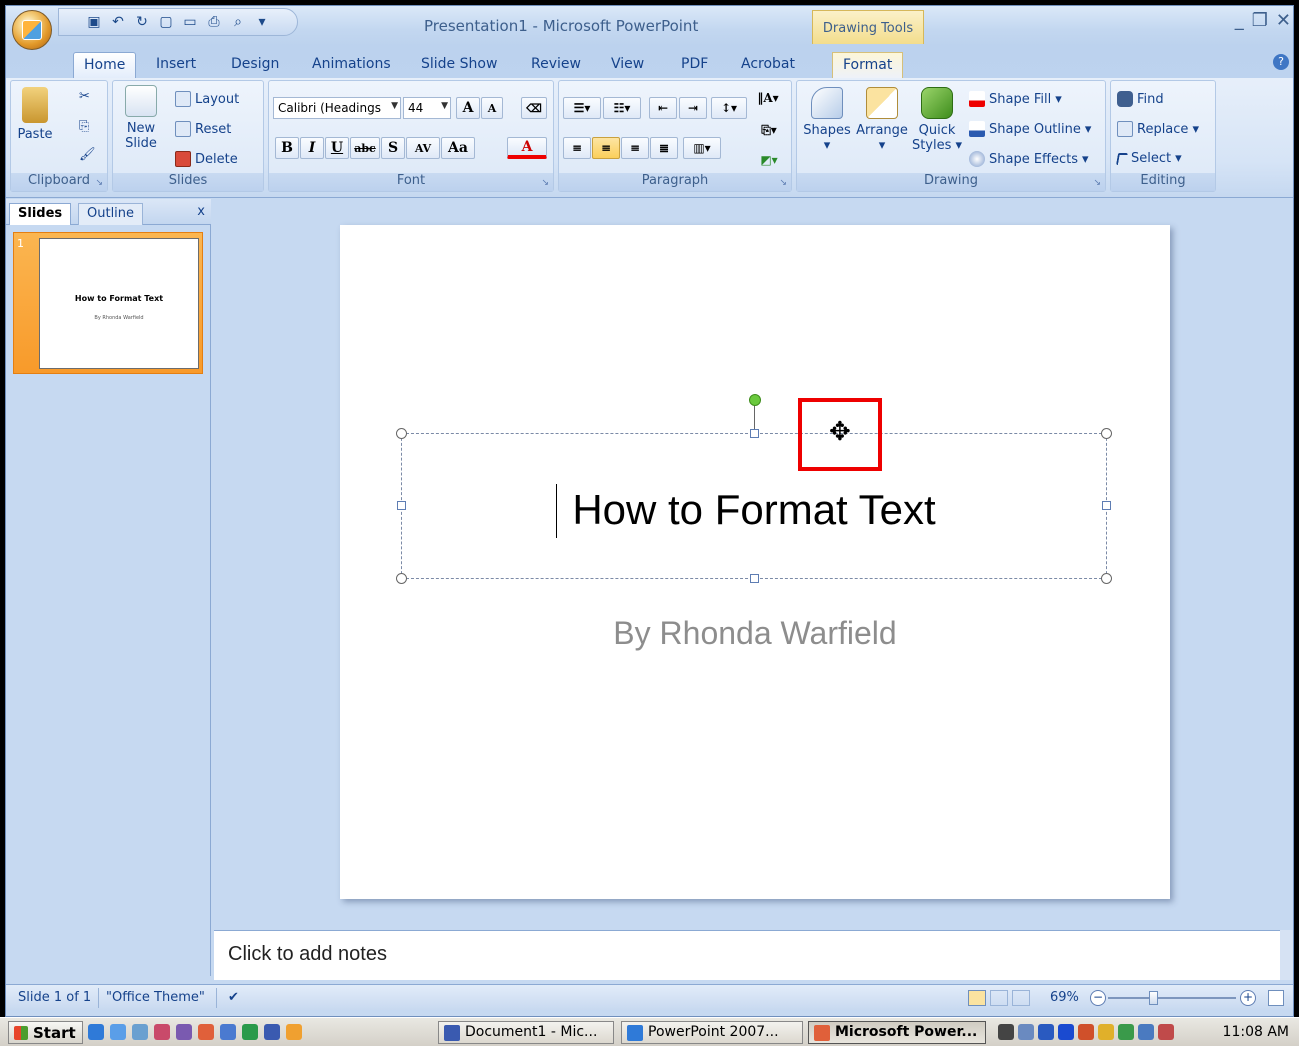  What do you see at coordinates (94, 22) in the screenshot?
I see `save-icon: ▣` at bounding box center [94, 22].